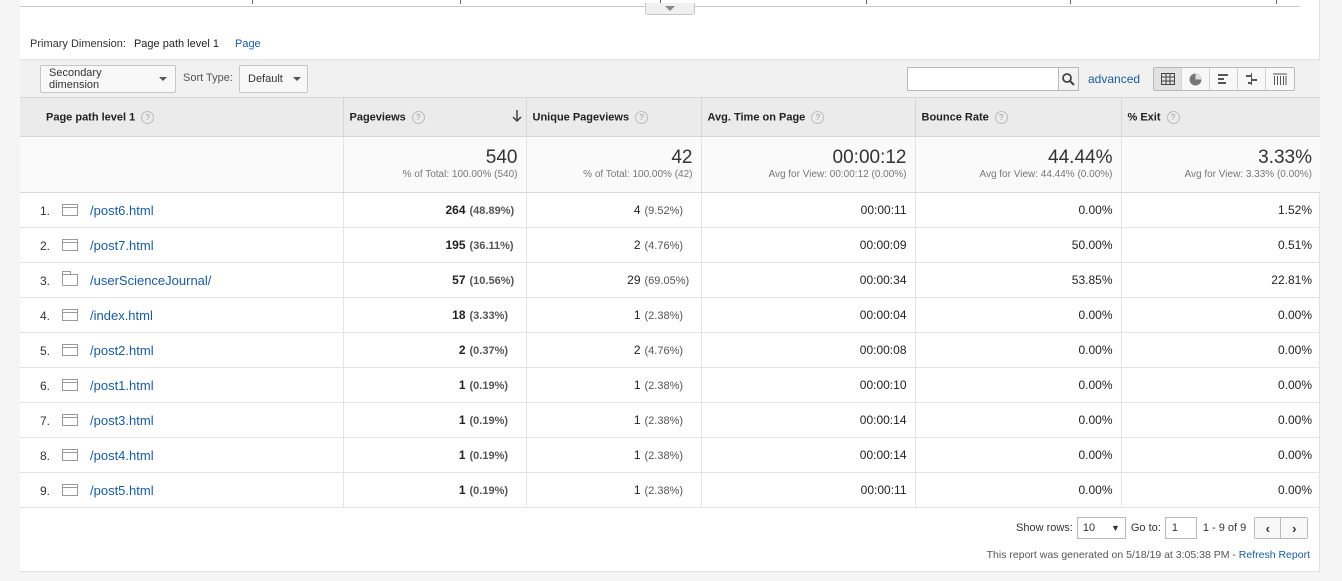  I want to click on header-unique-pageviews: Unique Pageviews?, so click(614, 117).